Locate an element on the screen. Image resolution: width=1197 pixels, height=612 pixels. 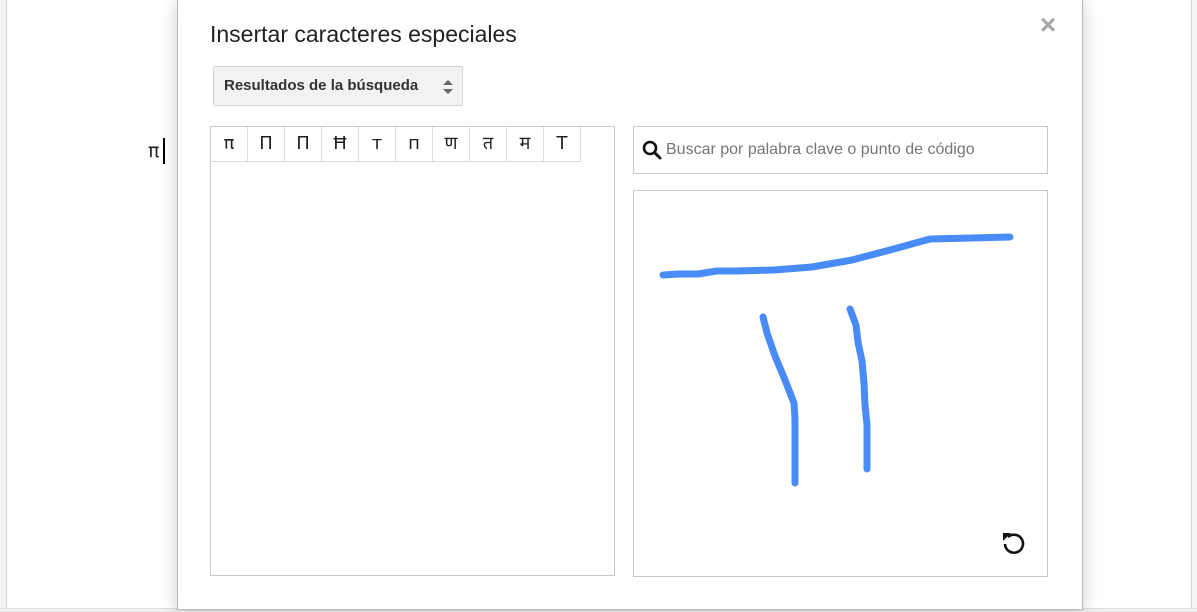
search-icon is located at coordinates (652, 150).